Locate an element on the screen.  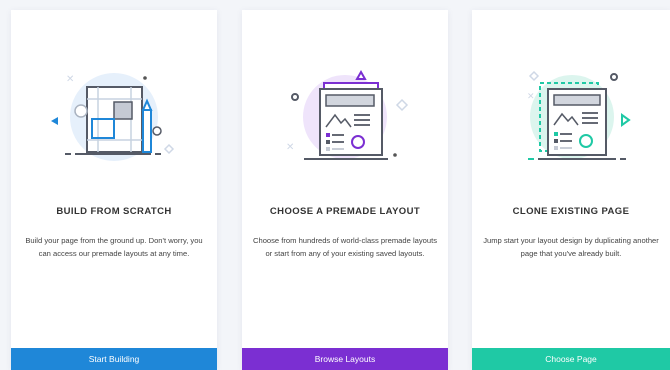
blueprint-illustration: ✕ is located at coordinates (113, 117).